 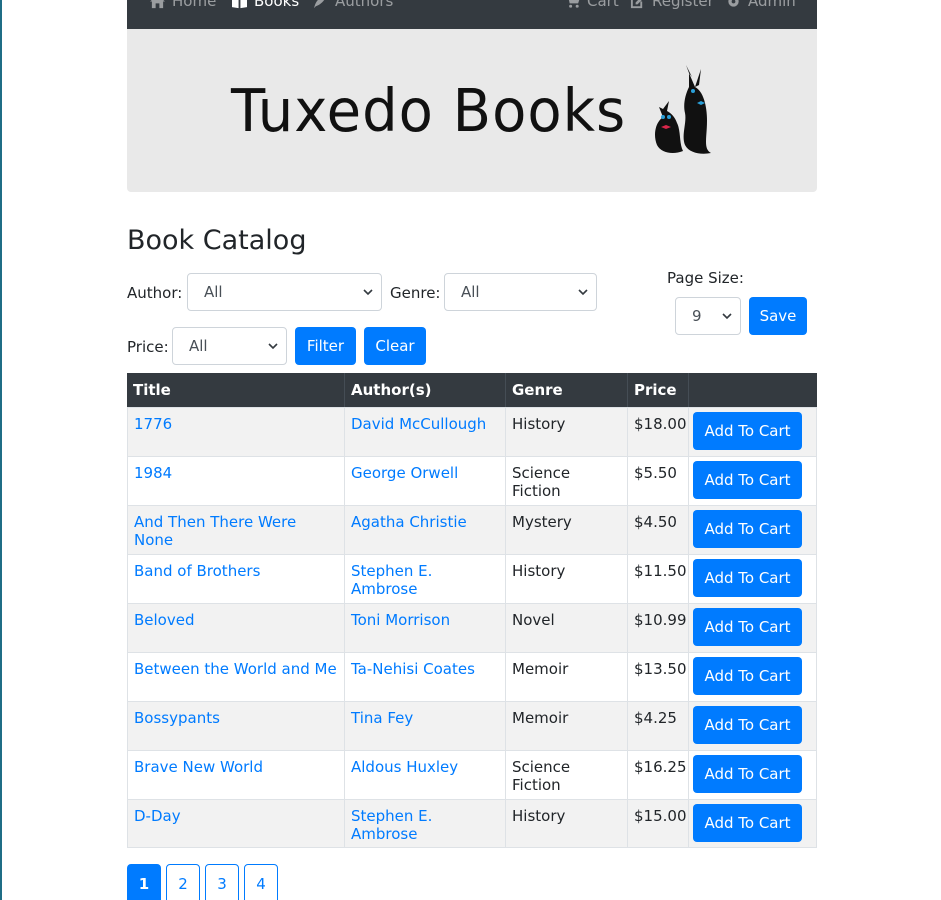 I want to click on genre-cell: Novel, so click(x=567, y=628).